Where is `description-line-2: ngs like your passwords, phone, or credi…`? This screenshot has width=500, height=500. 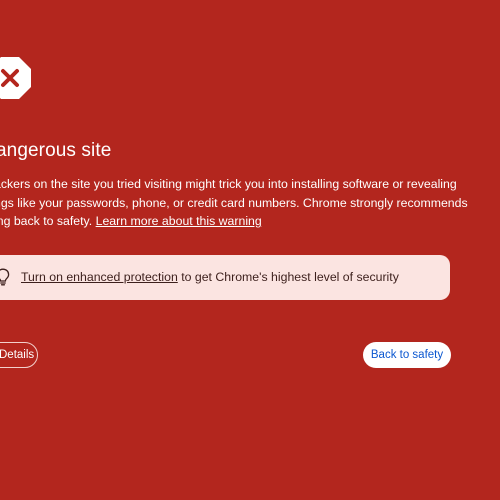 description-line-2: ngs like your passwords, phone, or credi… is located at coordinates (234, 202).